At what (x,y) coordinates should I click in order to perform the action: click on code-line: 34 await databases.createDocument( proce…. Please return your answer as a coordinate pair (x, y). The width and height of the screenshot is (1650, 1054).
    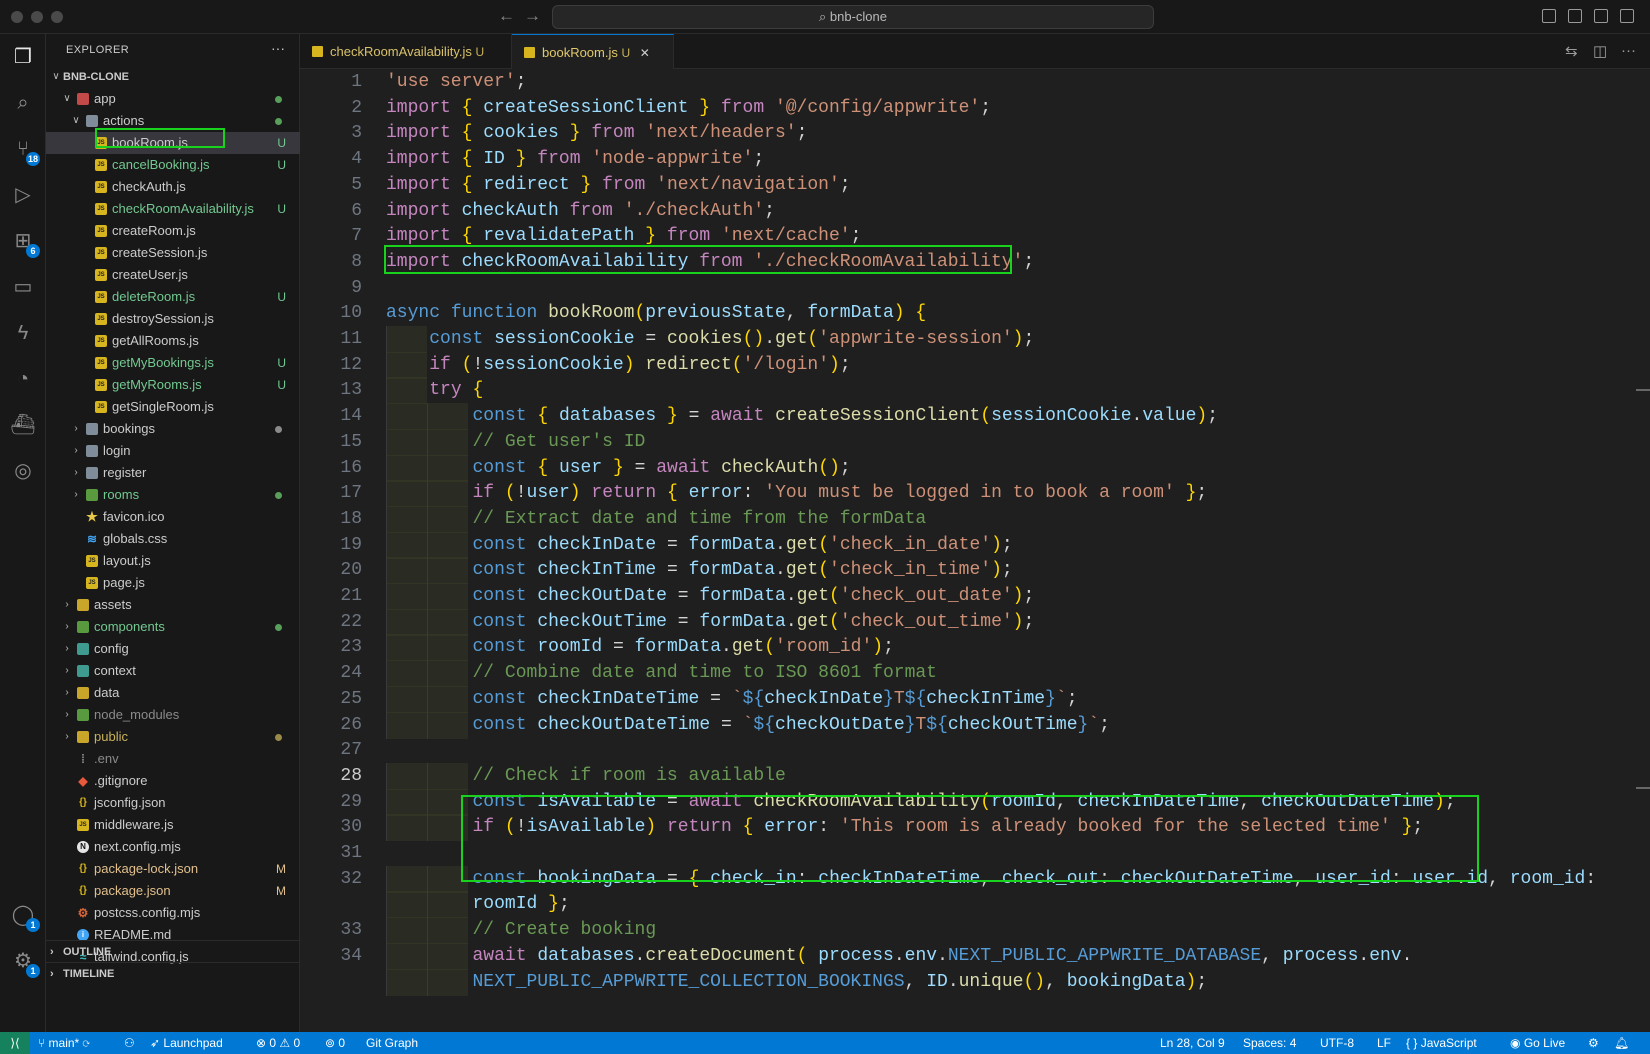
    Looking at the image, I should click on (975, 956).